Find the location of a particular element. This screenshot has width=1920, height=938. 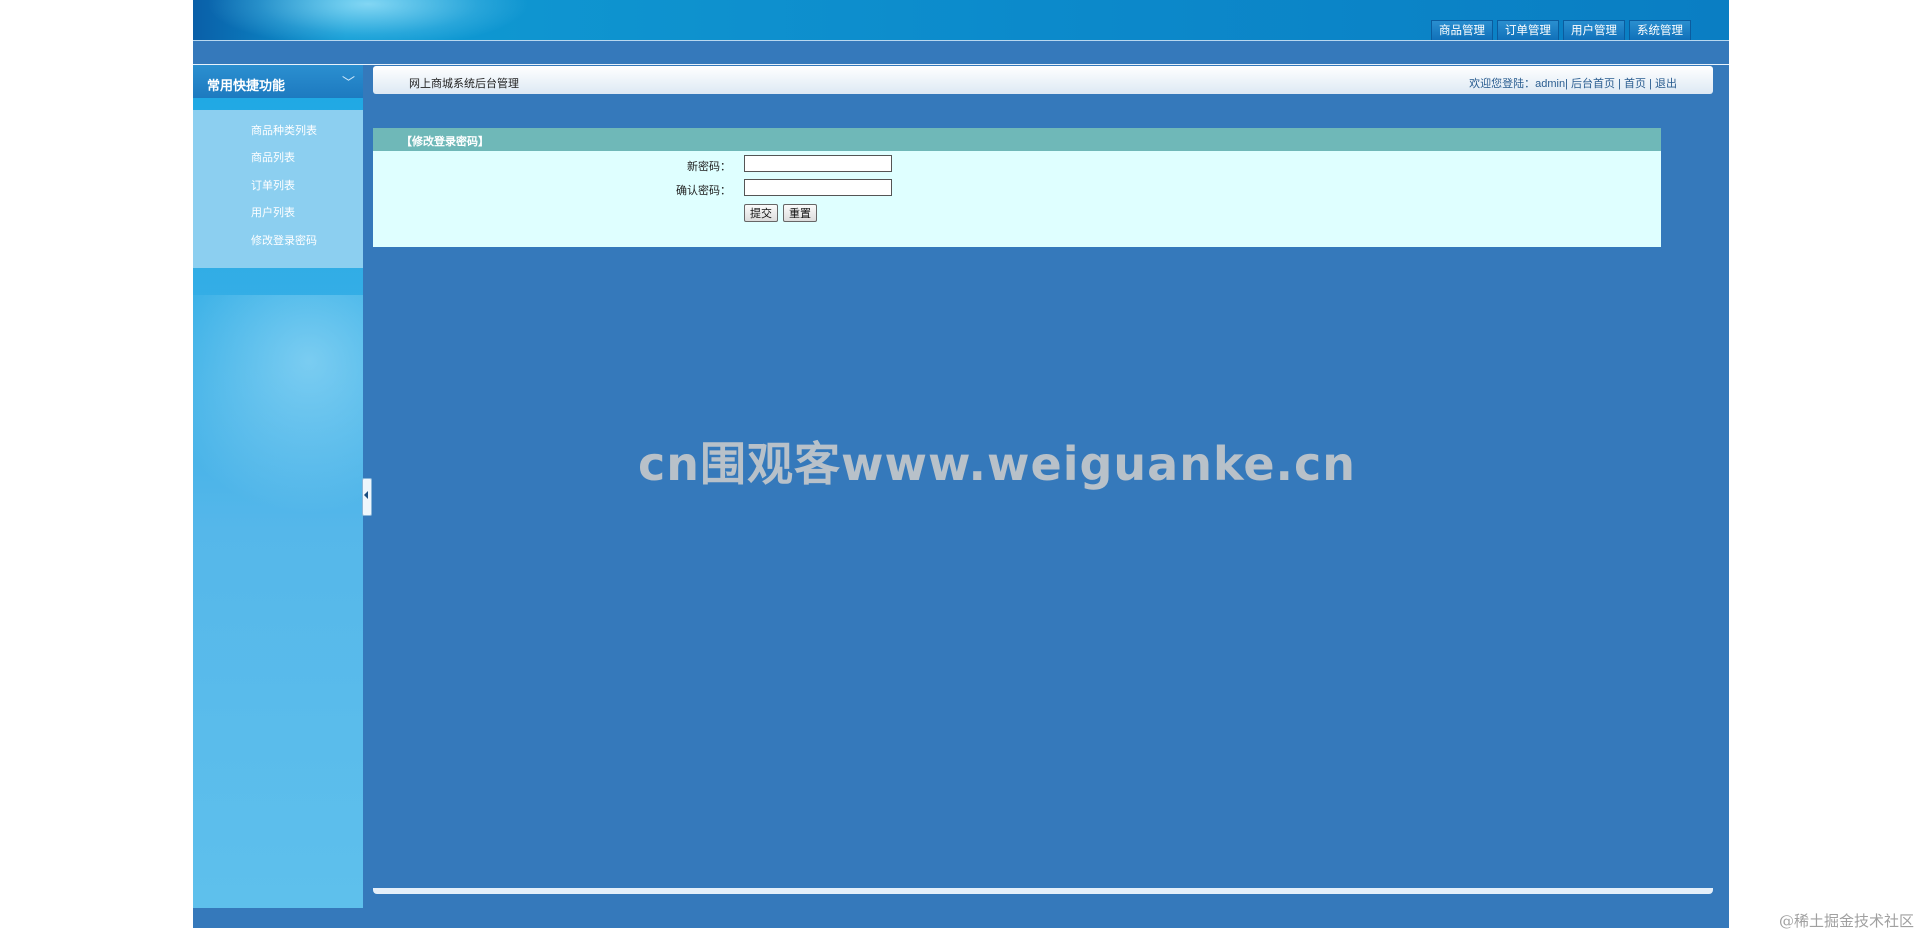

sidebar-item-product-list: 商品列表 is located at coordinates (273, 157).